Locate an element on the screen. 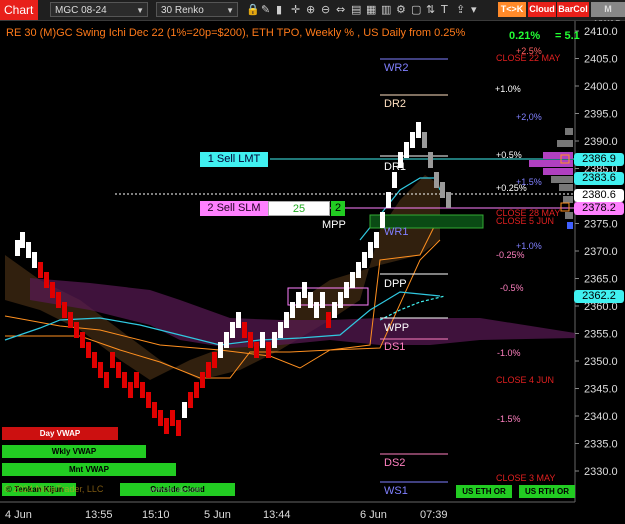 The image size is (625, 524). monthly-vwap-label: Mnt VWAP is located at coordinates (89, 469).